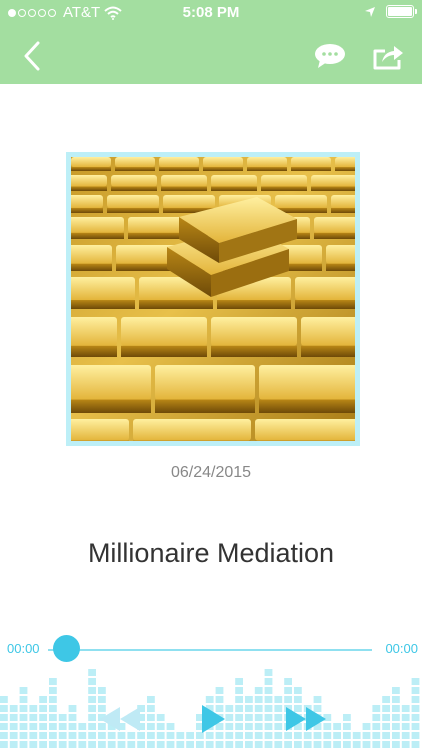 This screenshot has height=750, width=422. I want to click on comment-button, so click(330, 56).